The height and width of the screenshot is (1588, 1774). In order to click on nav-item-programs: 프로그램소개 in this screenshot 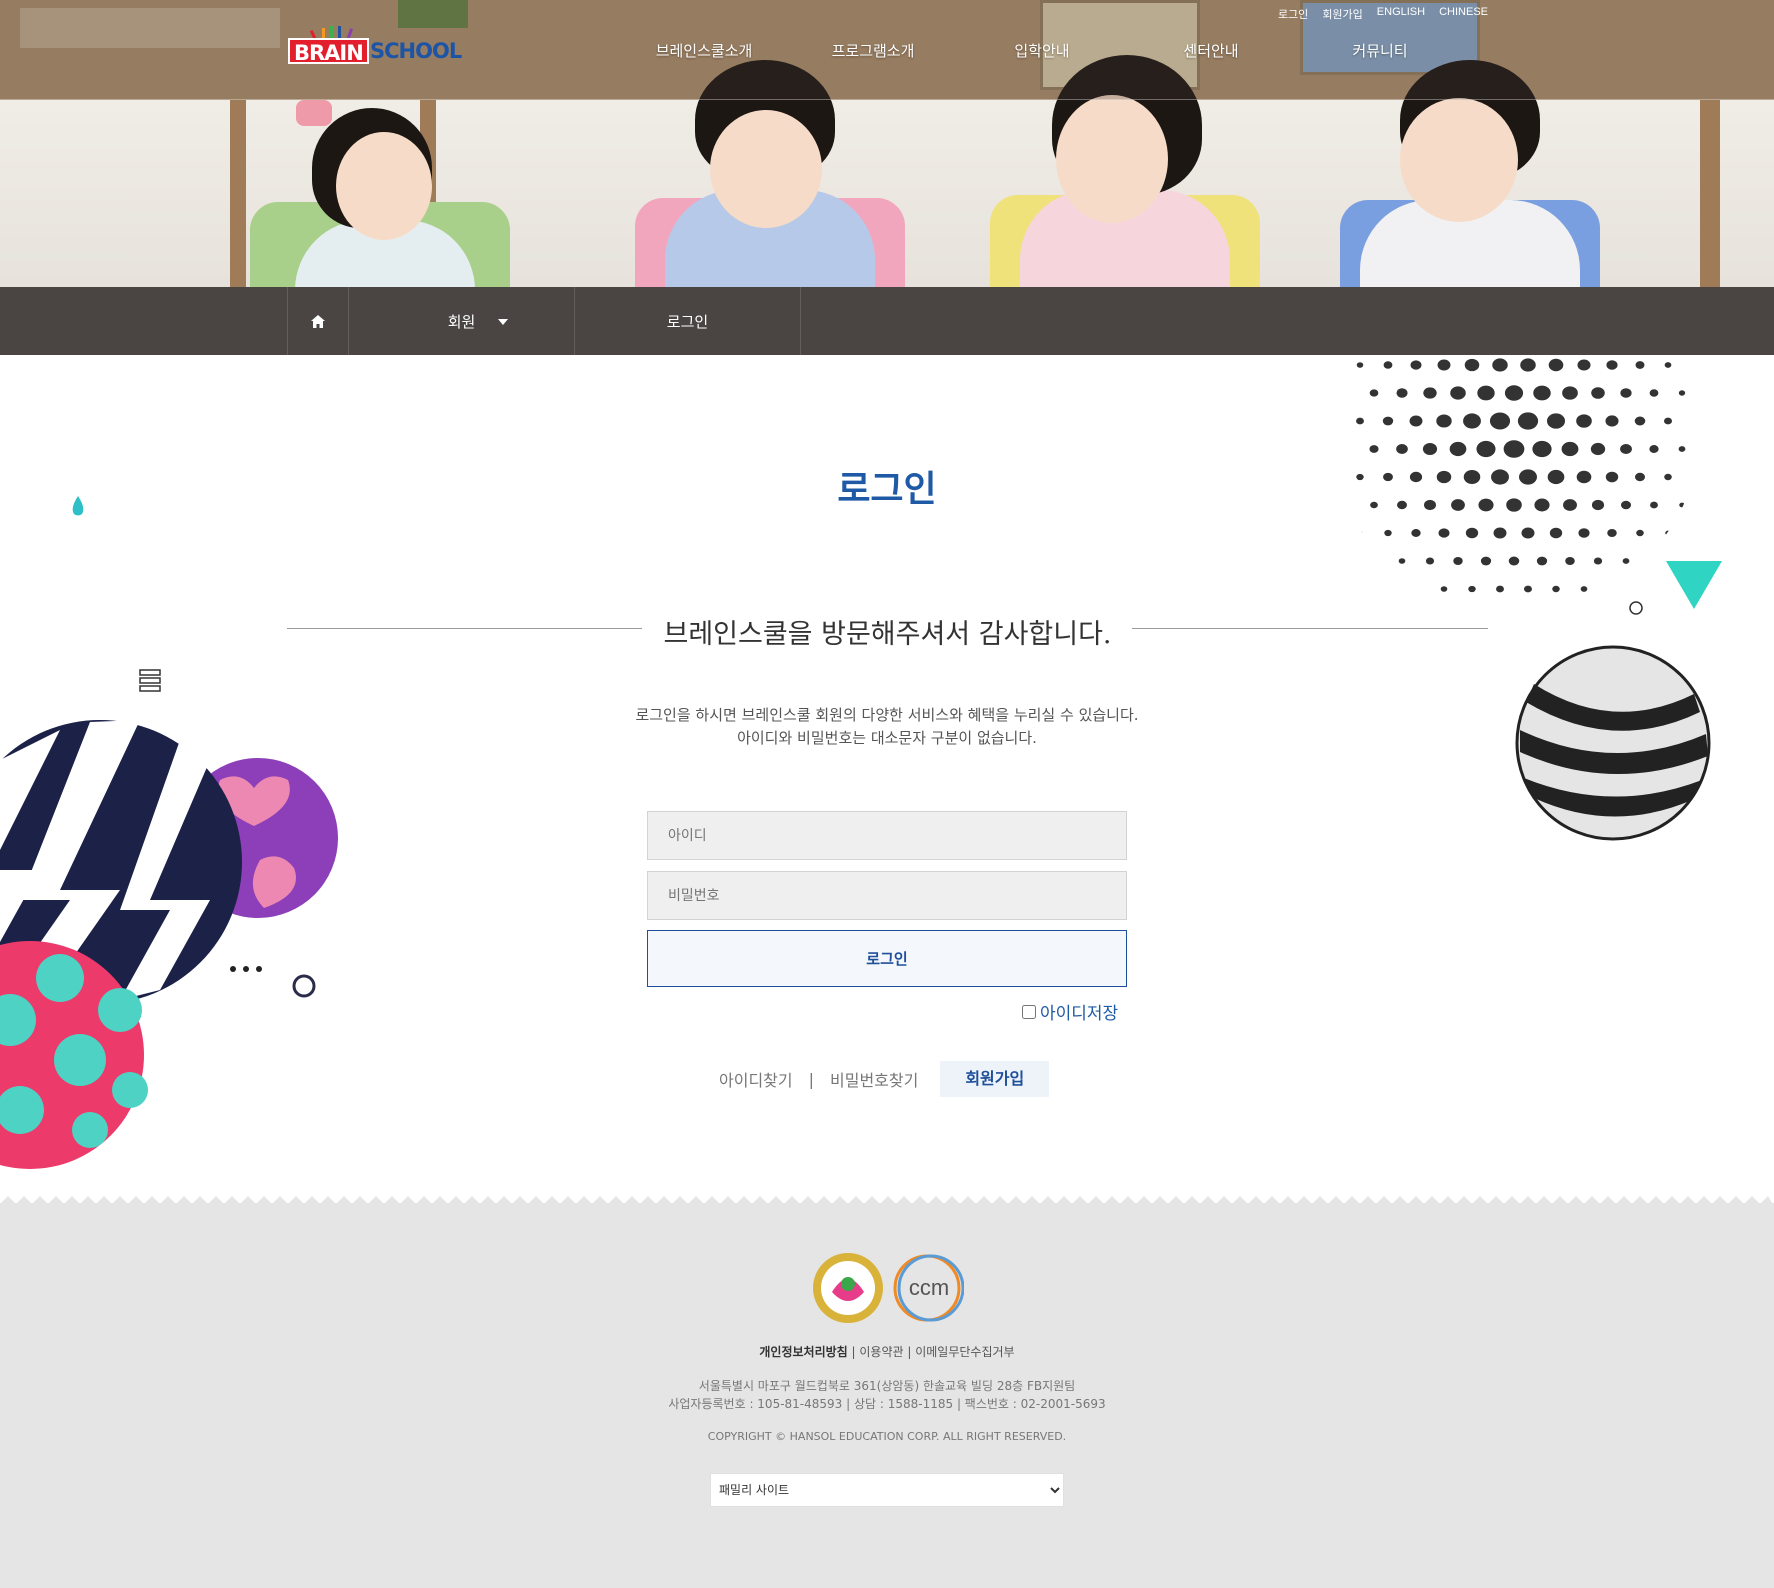, I will do `click(873, 50)`.